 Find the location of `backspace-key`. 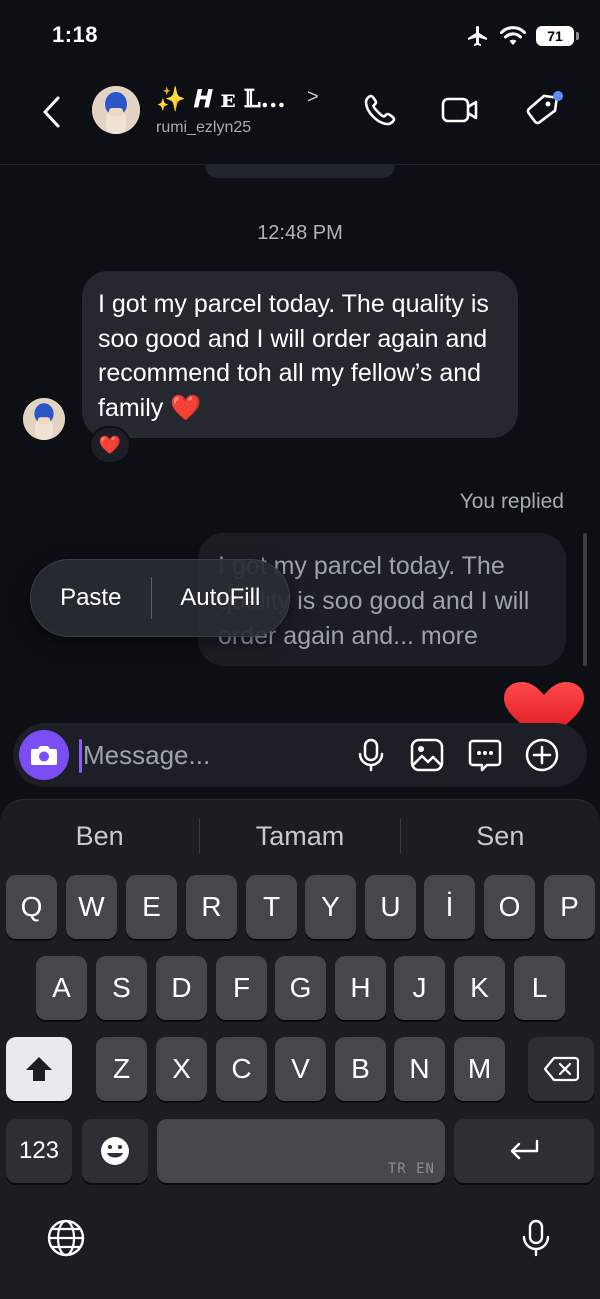

backspace-key is located at coordinates (561, 1069).